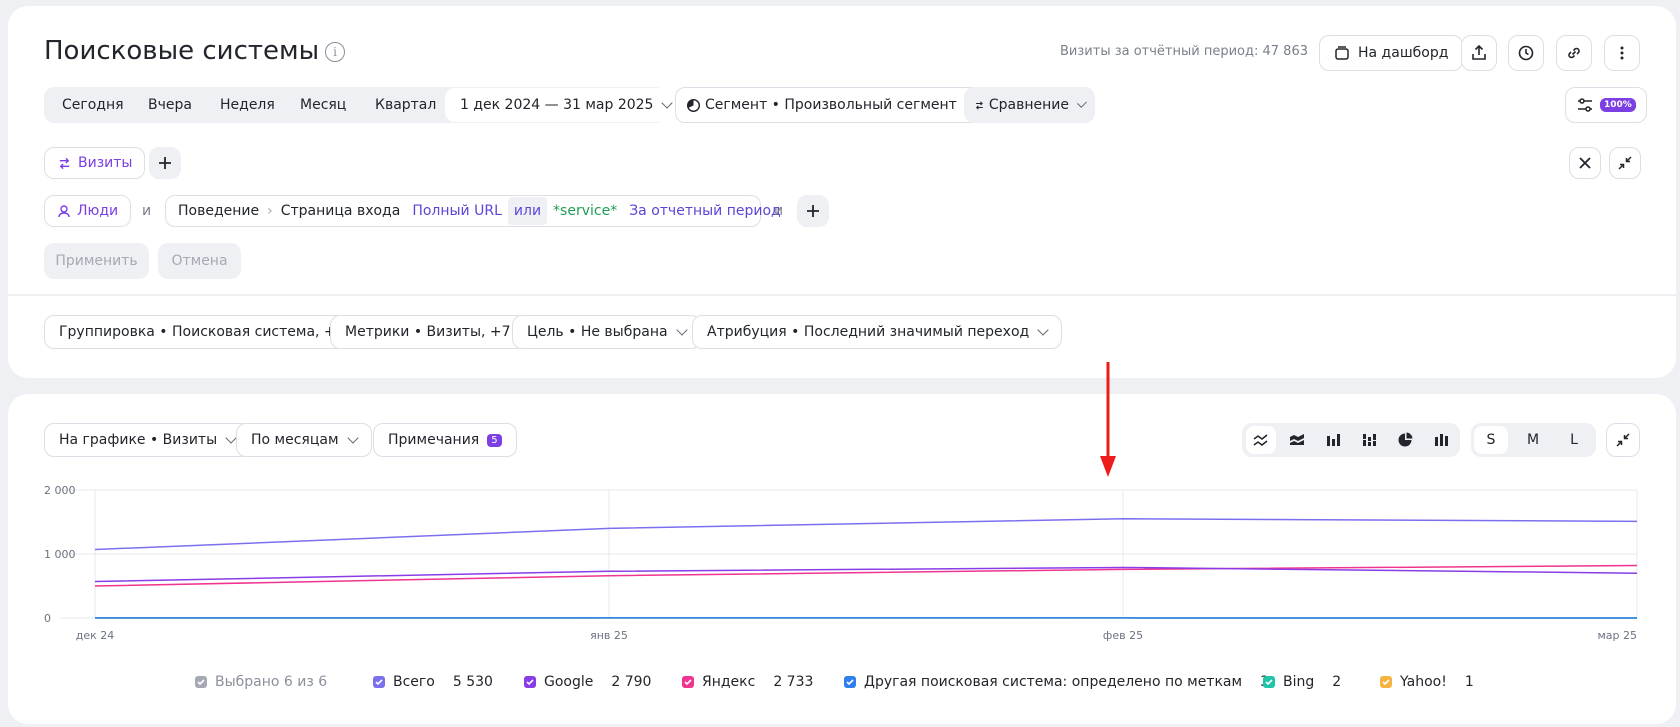 The image size is (1680, 727). What do you see at coordinates (609, 635) in the screenshot?
I see `x-tick-label: янв 25` at bounding box center [609, 635].